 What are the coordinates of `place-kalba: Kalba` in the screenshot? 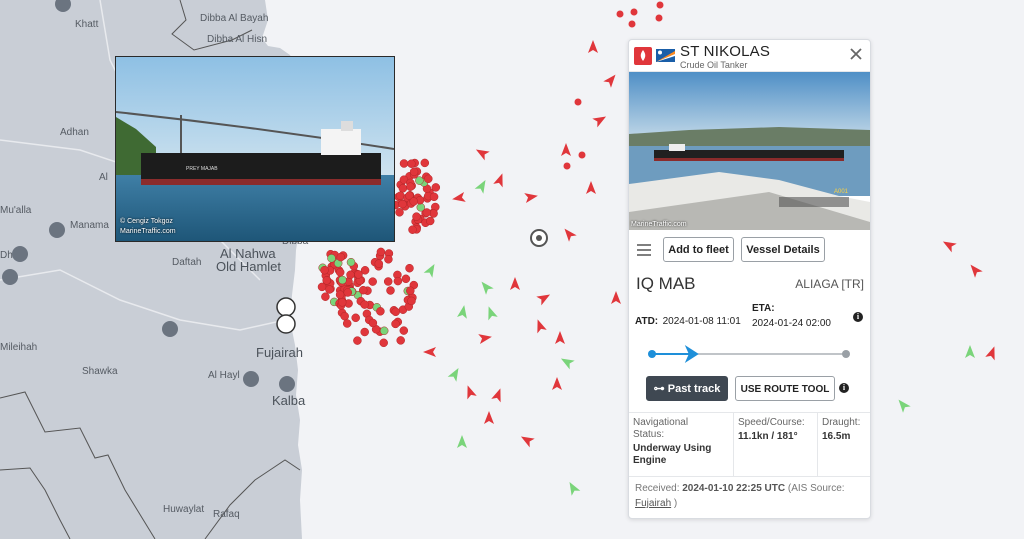 It's located at (289, 400).